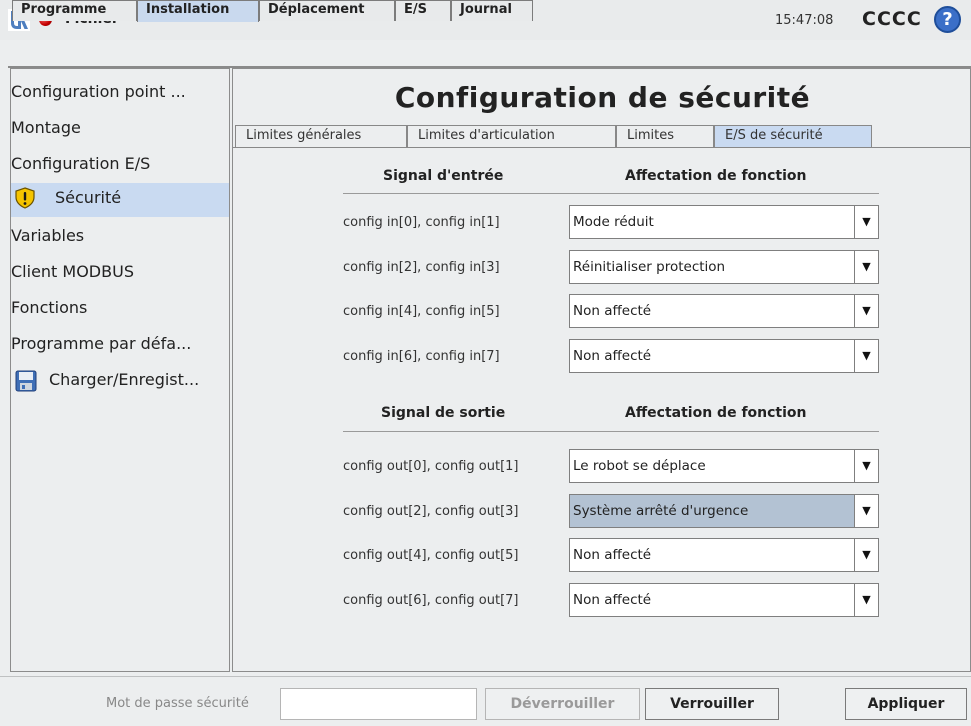 The width and height of the screenshot is (971, 726). What do you see at coordinates (423, 10) in the screenshot?
I see `tab-es: E/S` at bounding box center [423, 10].